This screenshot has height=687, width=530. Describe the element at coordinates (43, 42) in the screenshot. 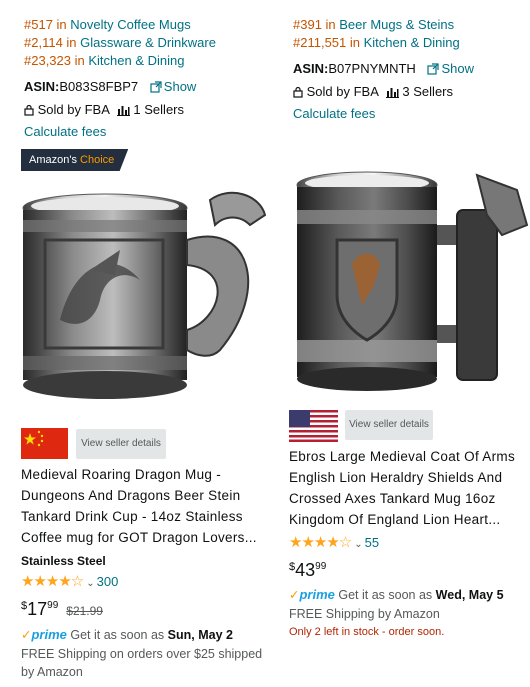

I see `rank-number: #2,114` at that location.